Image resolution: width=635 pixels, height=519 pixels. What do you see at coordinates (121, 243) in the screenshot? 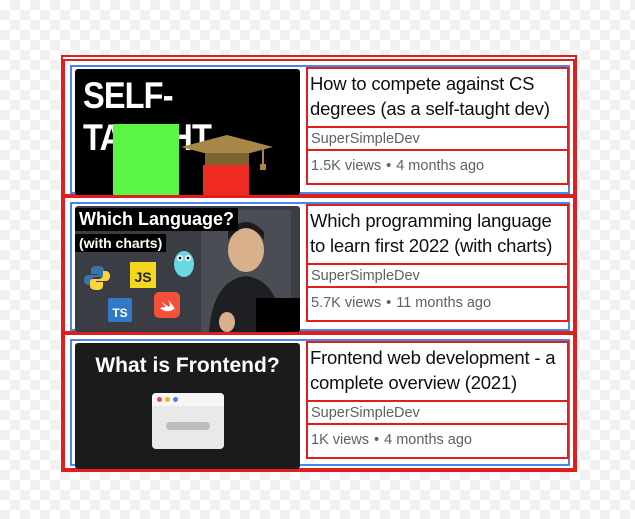
I see `thumbnail-subtext: (with charts)` at bounding box center [121, 243].